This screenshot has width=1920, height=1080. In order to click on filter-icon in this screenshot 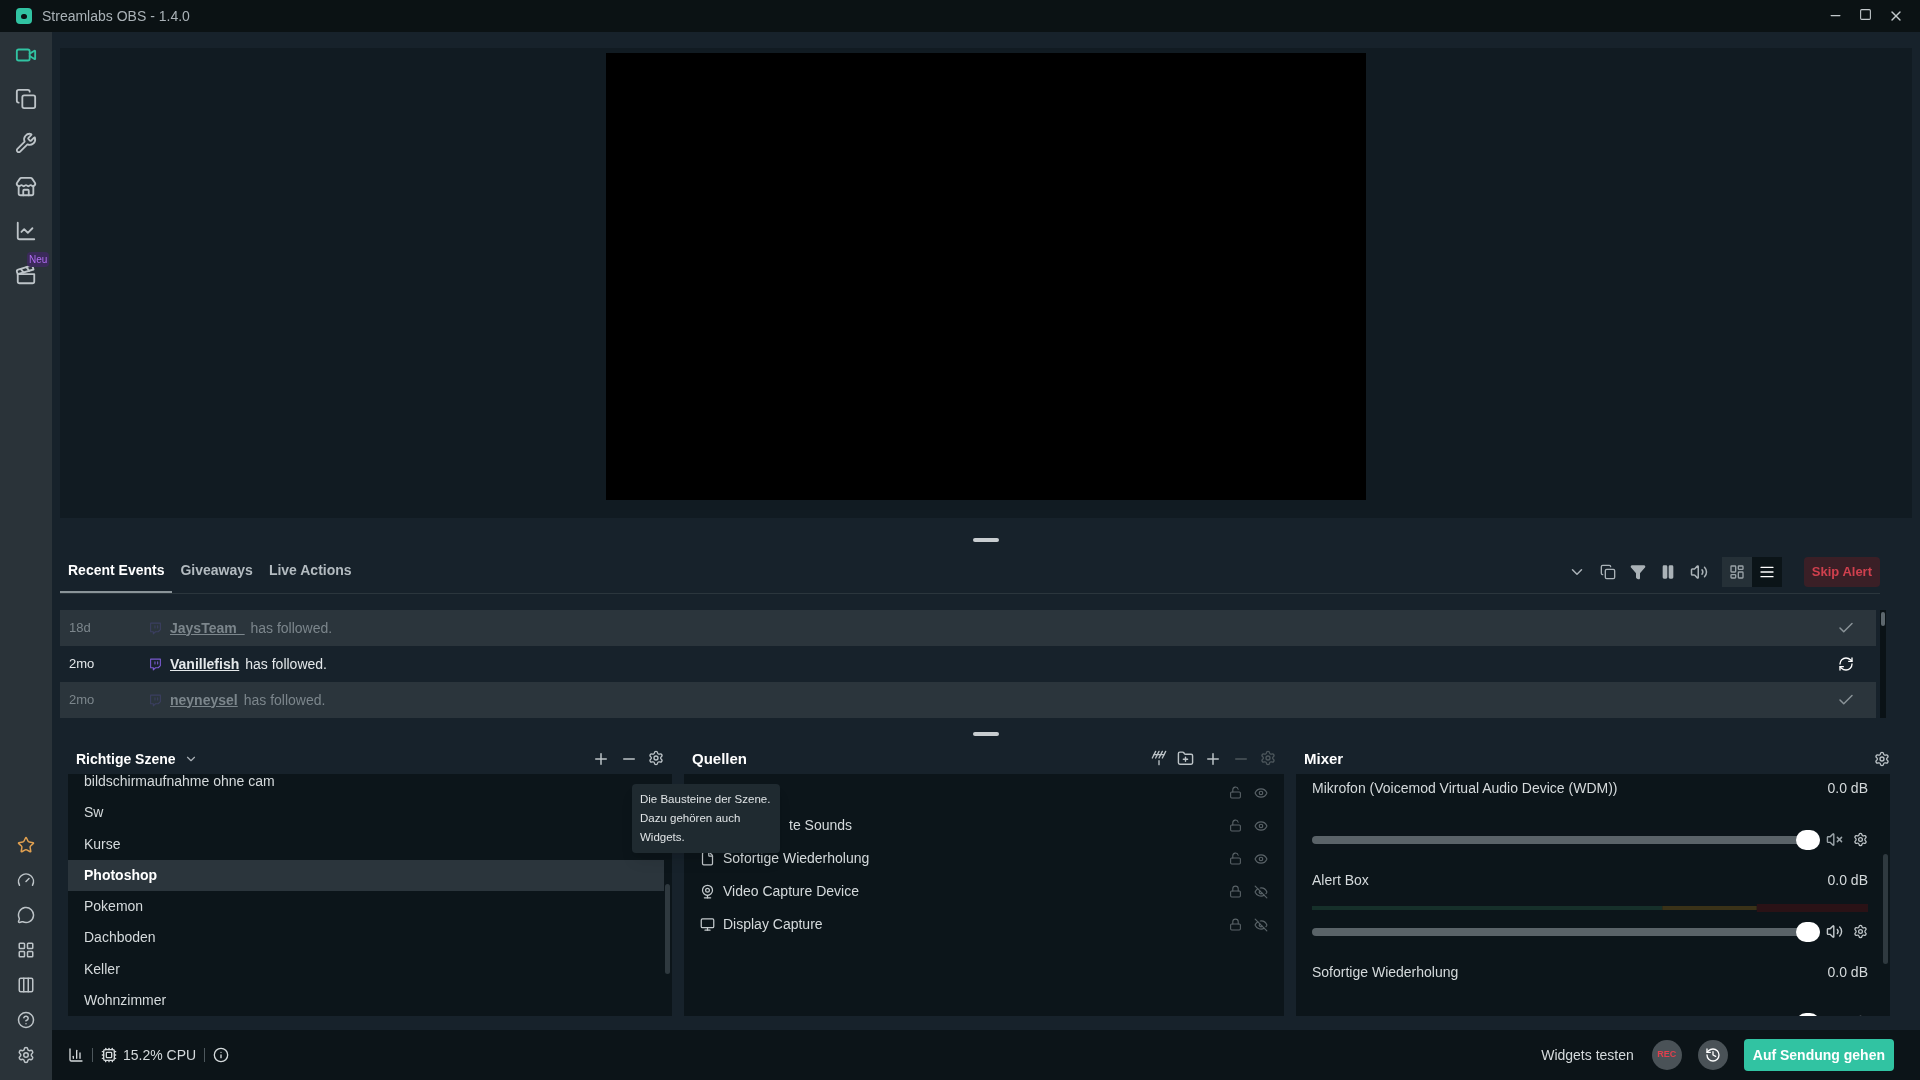, I will do `click(1637, 571)`.